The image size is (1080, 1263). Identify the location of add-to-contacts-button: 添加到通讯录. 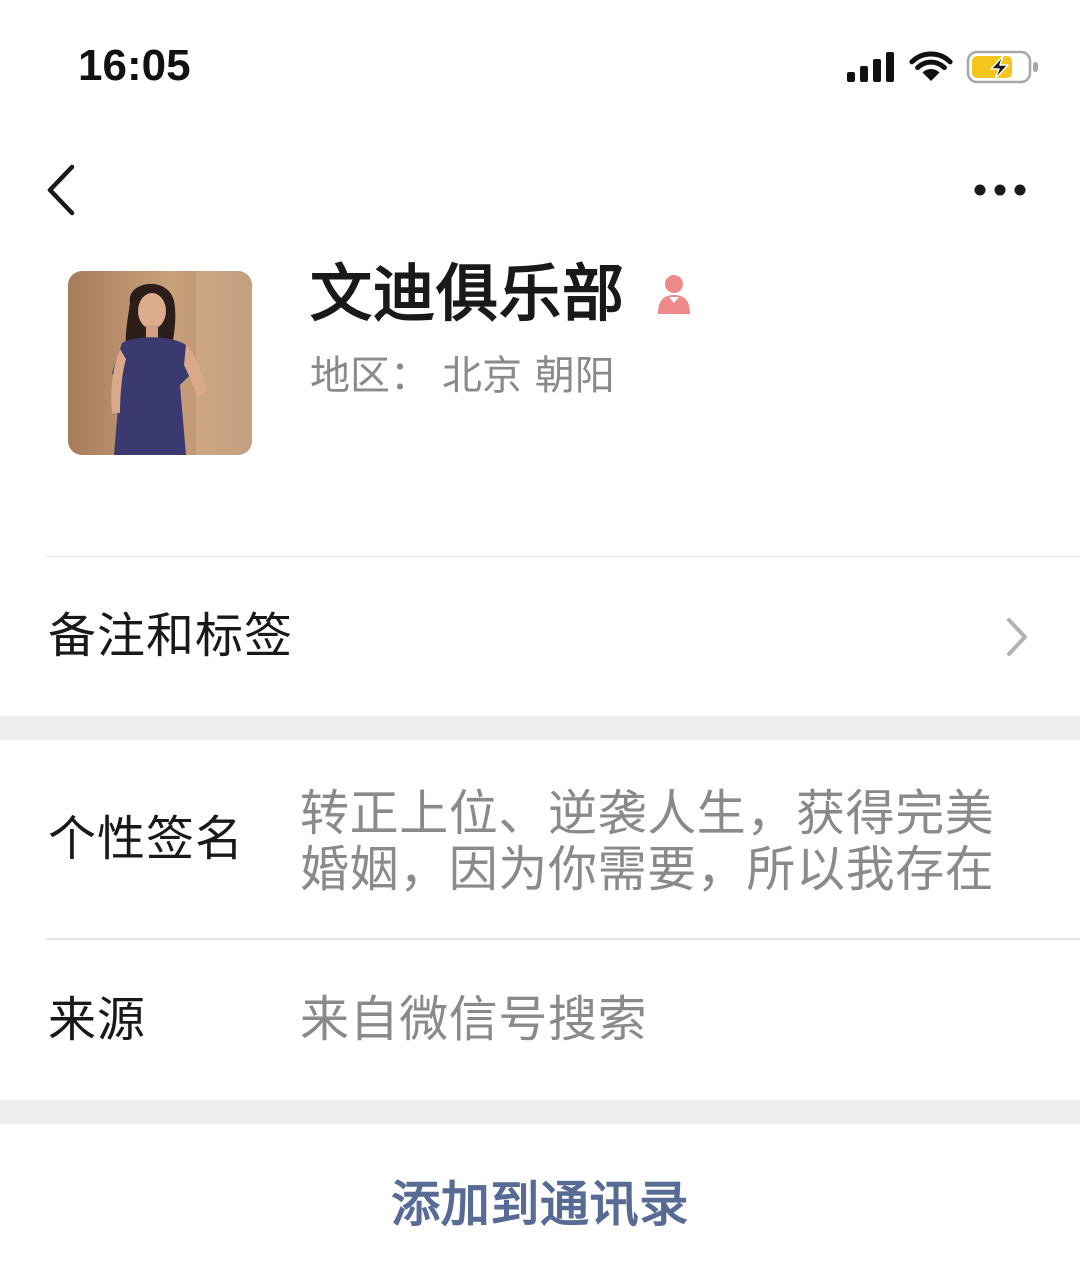
(540, 1193).